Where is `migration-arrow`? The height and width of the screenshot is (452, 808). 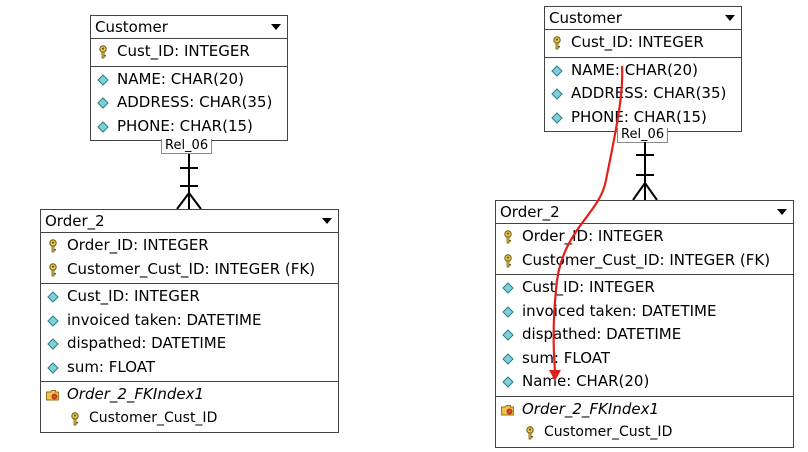 migration-arrow is located at coordinates (586, 223).